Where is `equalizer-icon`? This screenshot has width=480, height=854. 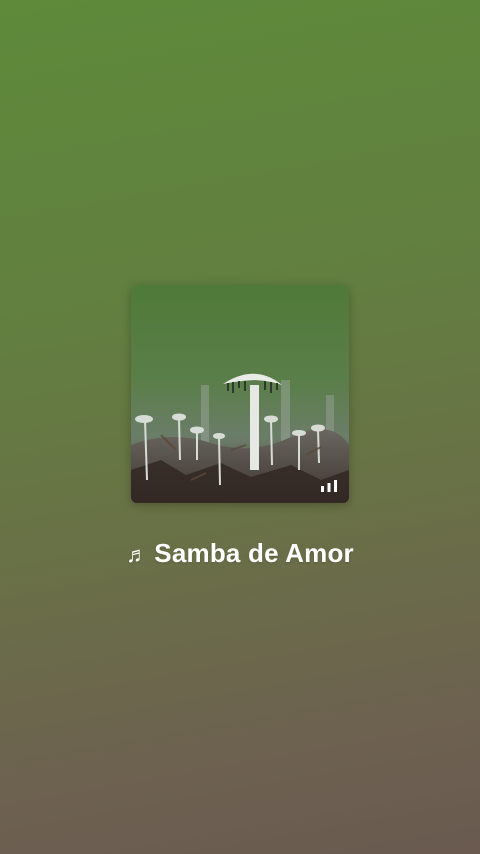
equalizer-icon is located at coordinates (329, 486).